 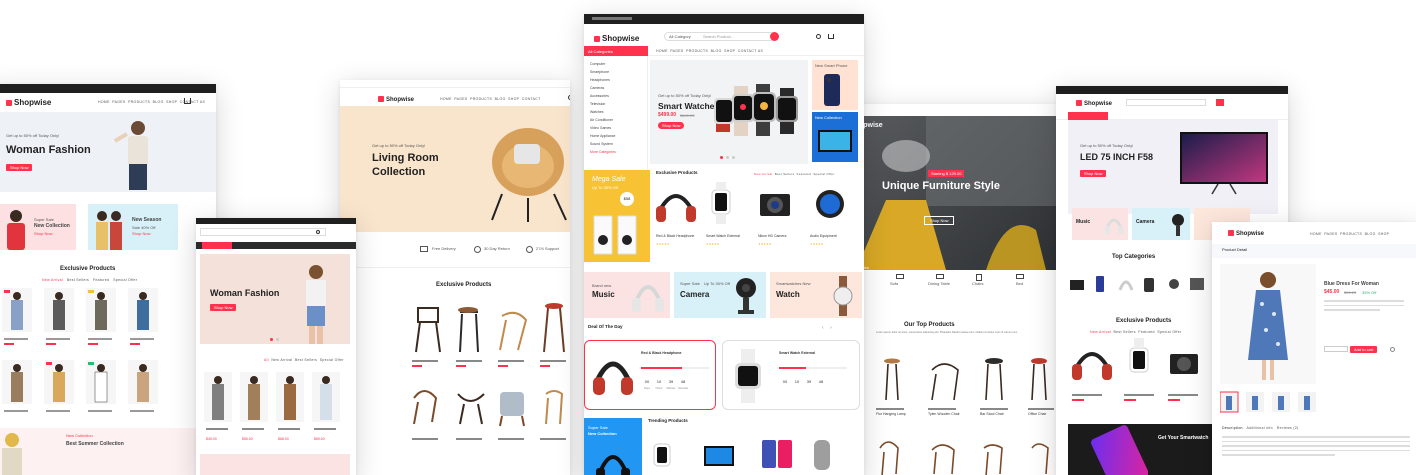 What do you see at coordinates (823, 328) in the screenshot?
I see `chevron-left-icon: ‹` at bounding box center [823, 328].